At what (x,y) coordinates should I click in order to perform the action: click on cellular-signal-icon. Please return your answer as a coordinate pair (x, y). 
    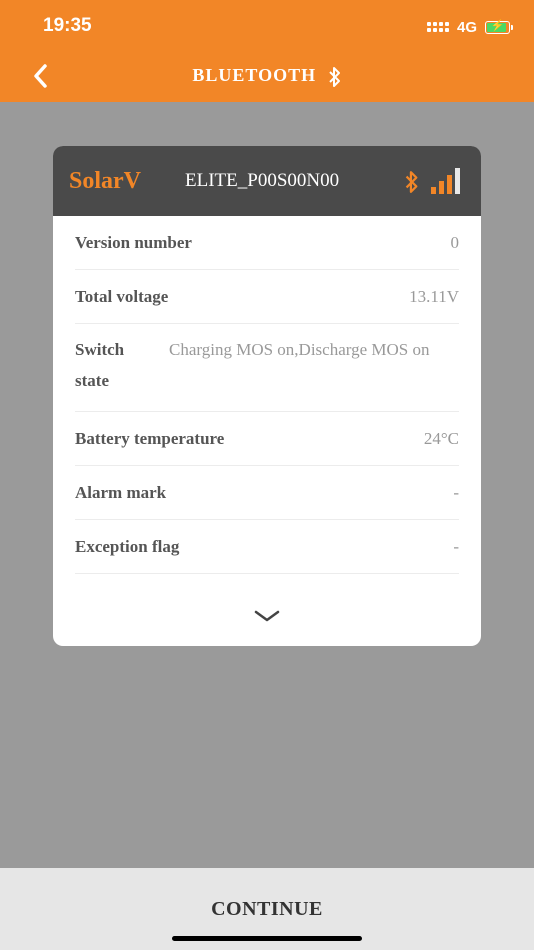
    Looking at the image, I should click on (437, 27).